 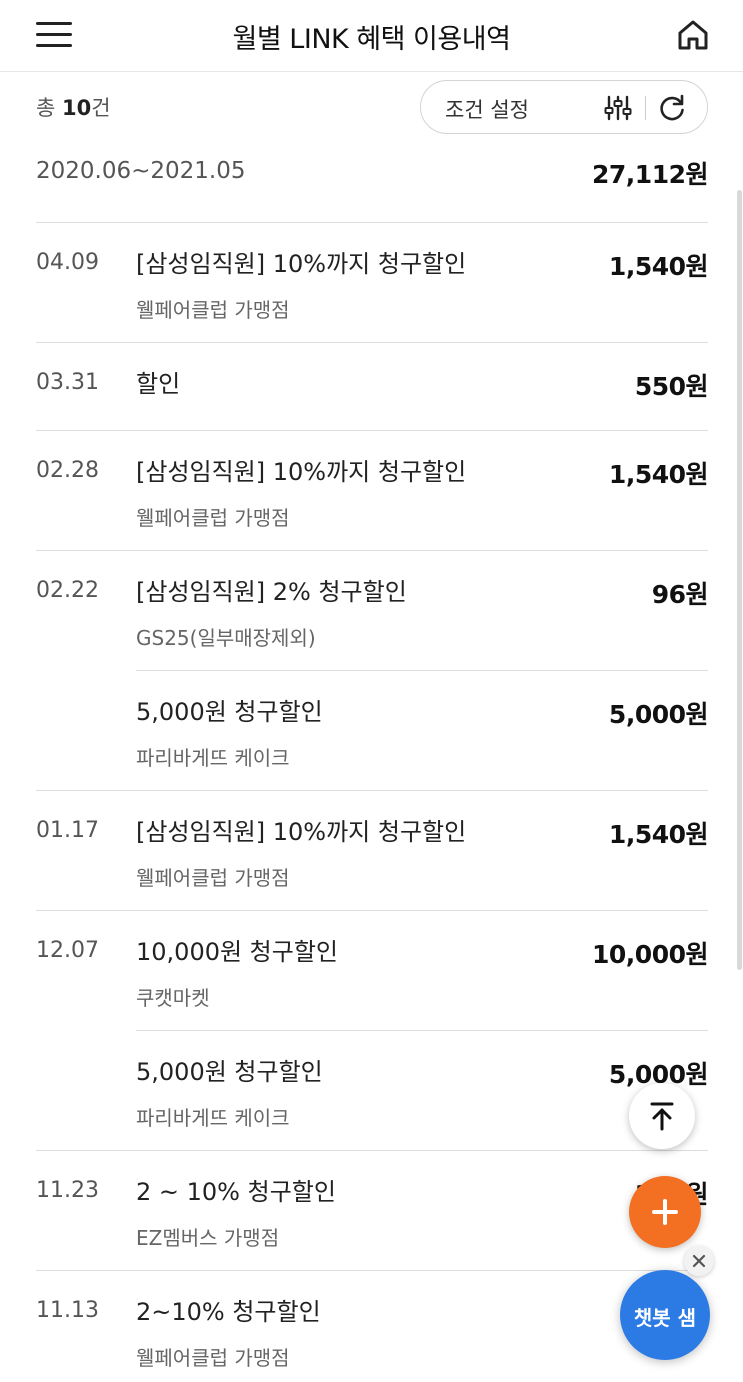 What do you see at coordinates (67, 950) in the screenshot?
I see `item-date: 12.07` at bounding box center [67, 950].